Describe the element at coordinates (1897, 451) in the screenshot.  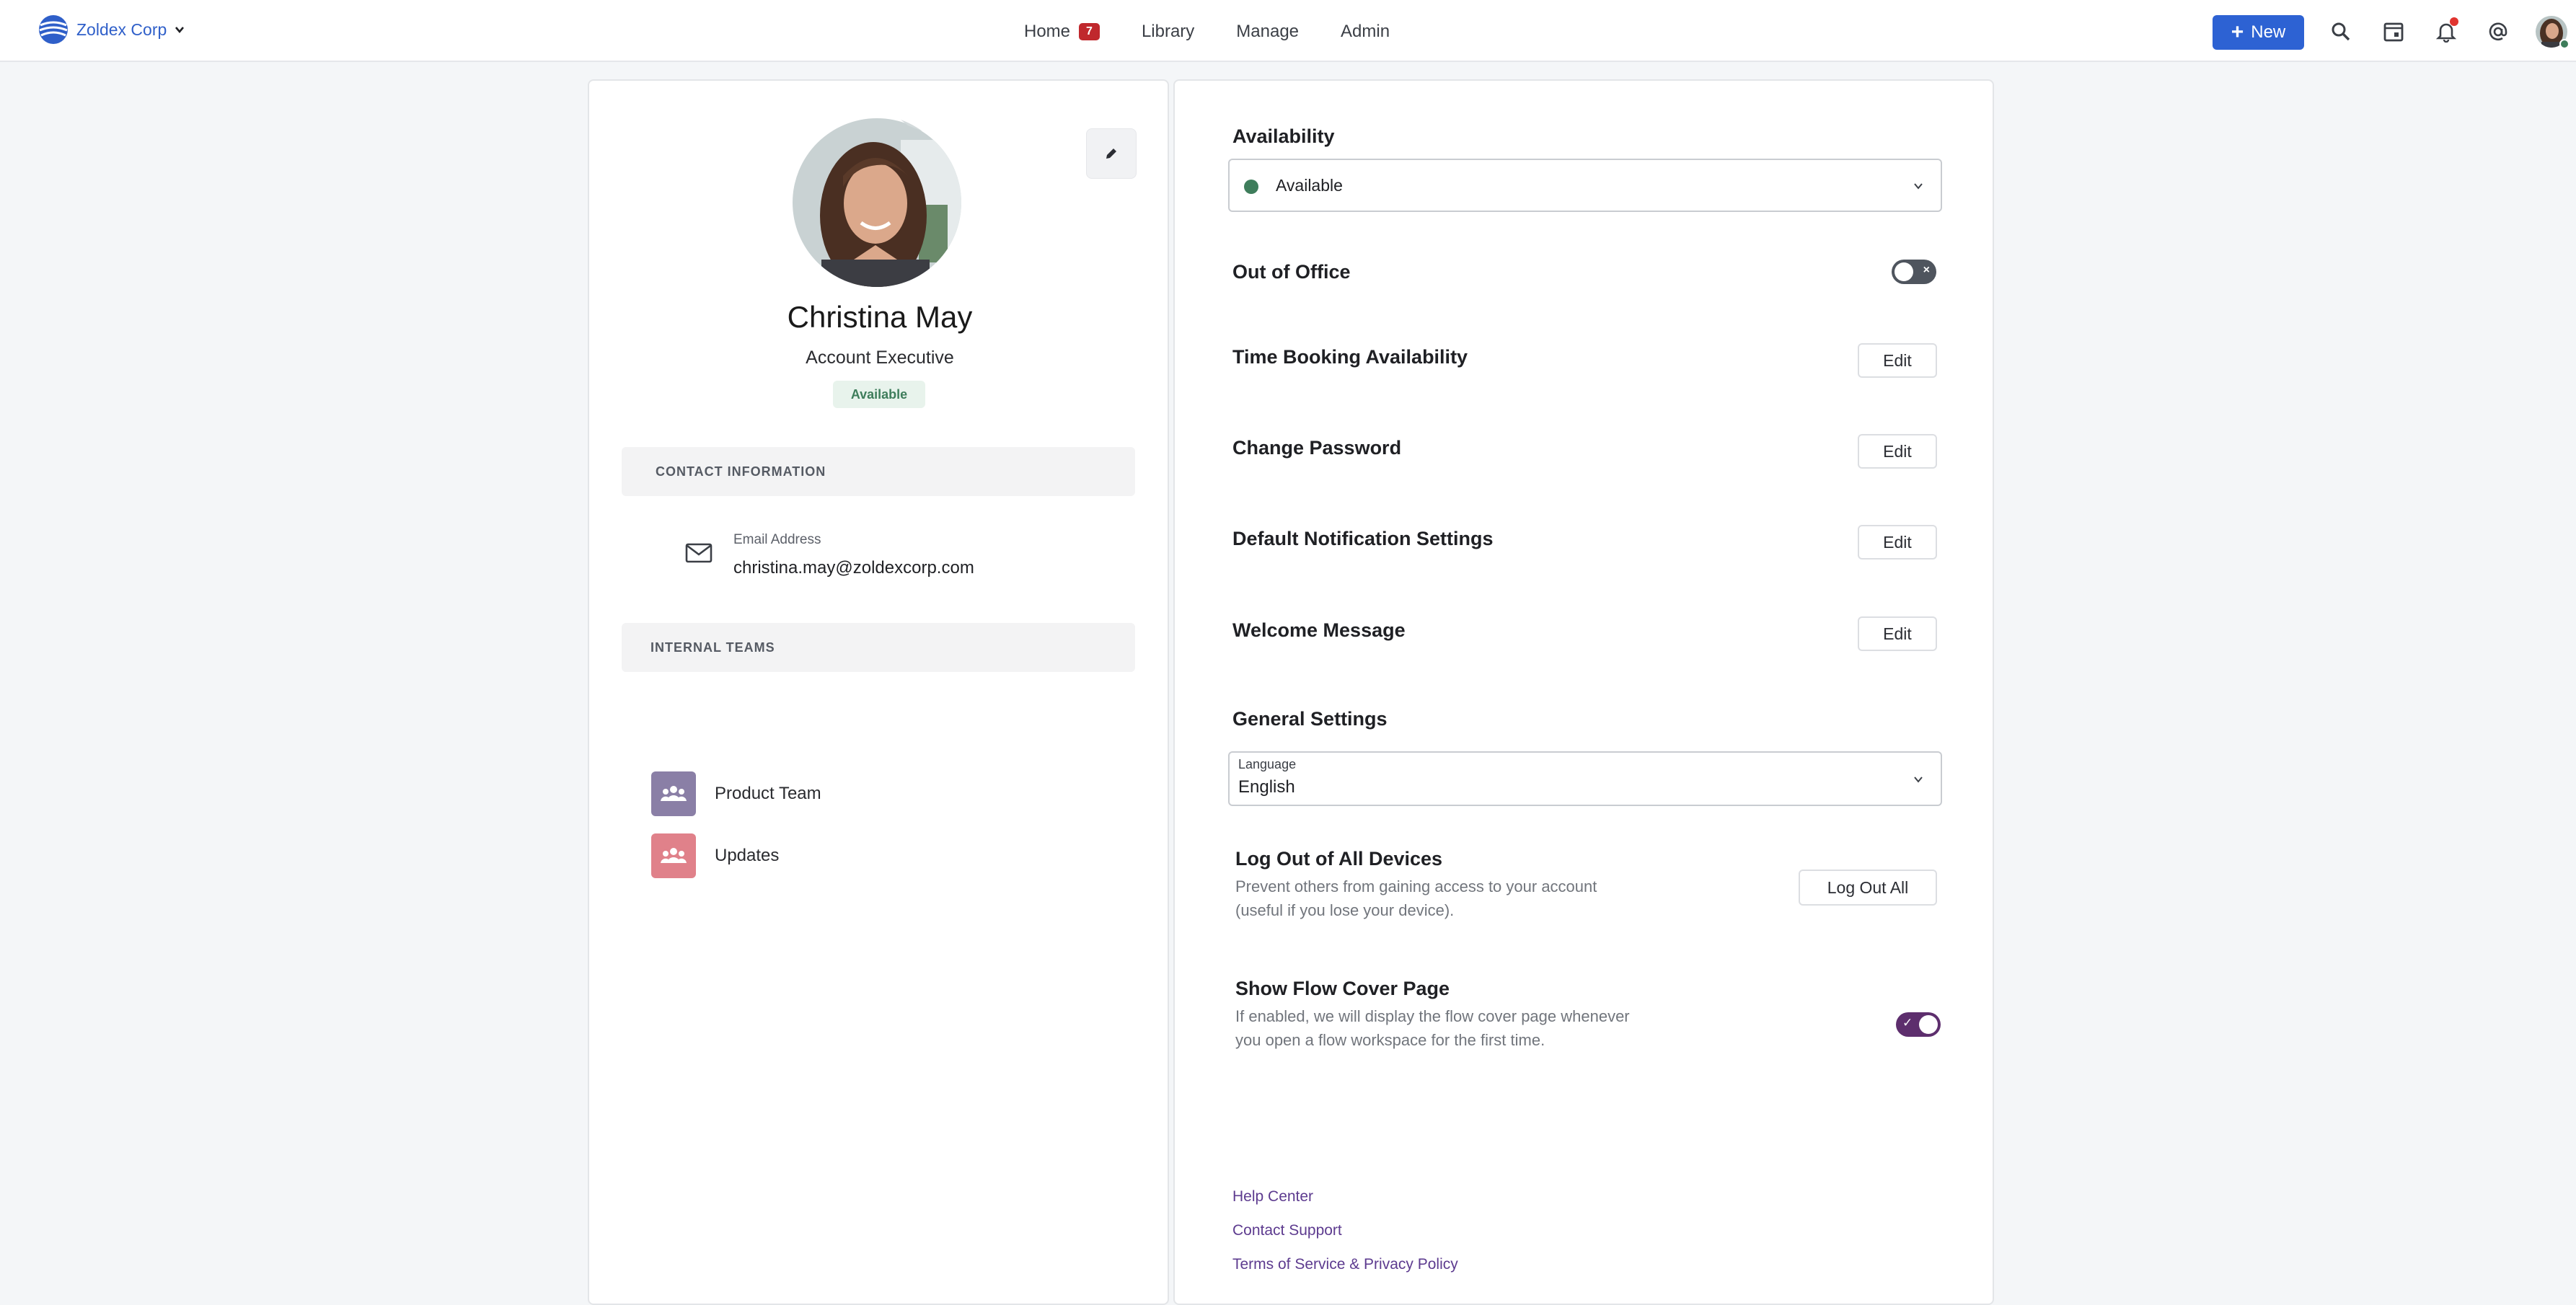
I see `change-password-edit-button: Edit` at that location.